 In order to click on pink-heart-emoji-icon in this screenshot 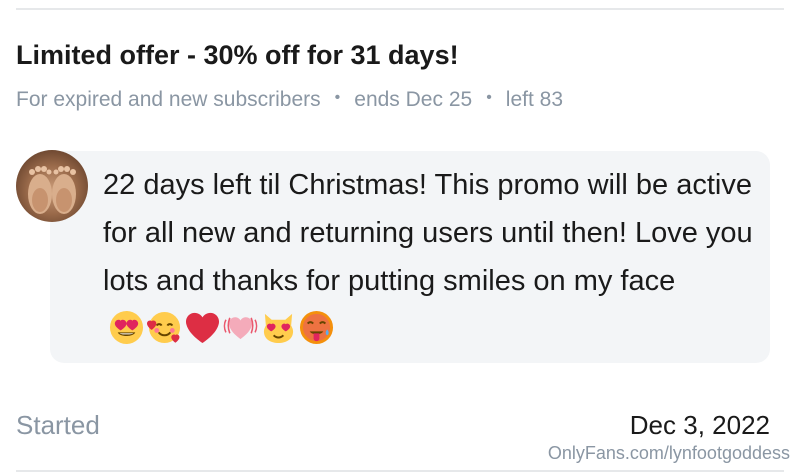, I will do `click(240, 327)`.